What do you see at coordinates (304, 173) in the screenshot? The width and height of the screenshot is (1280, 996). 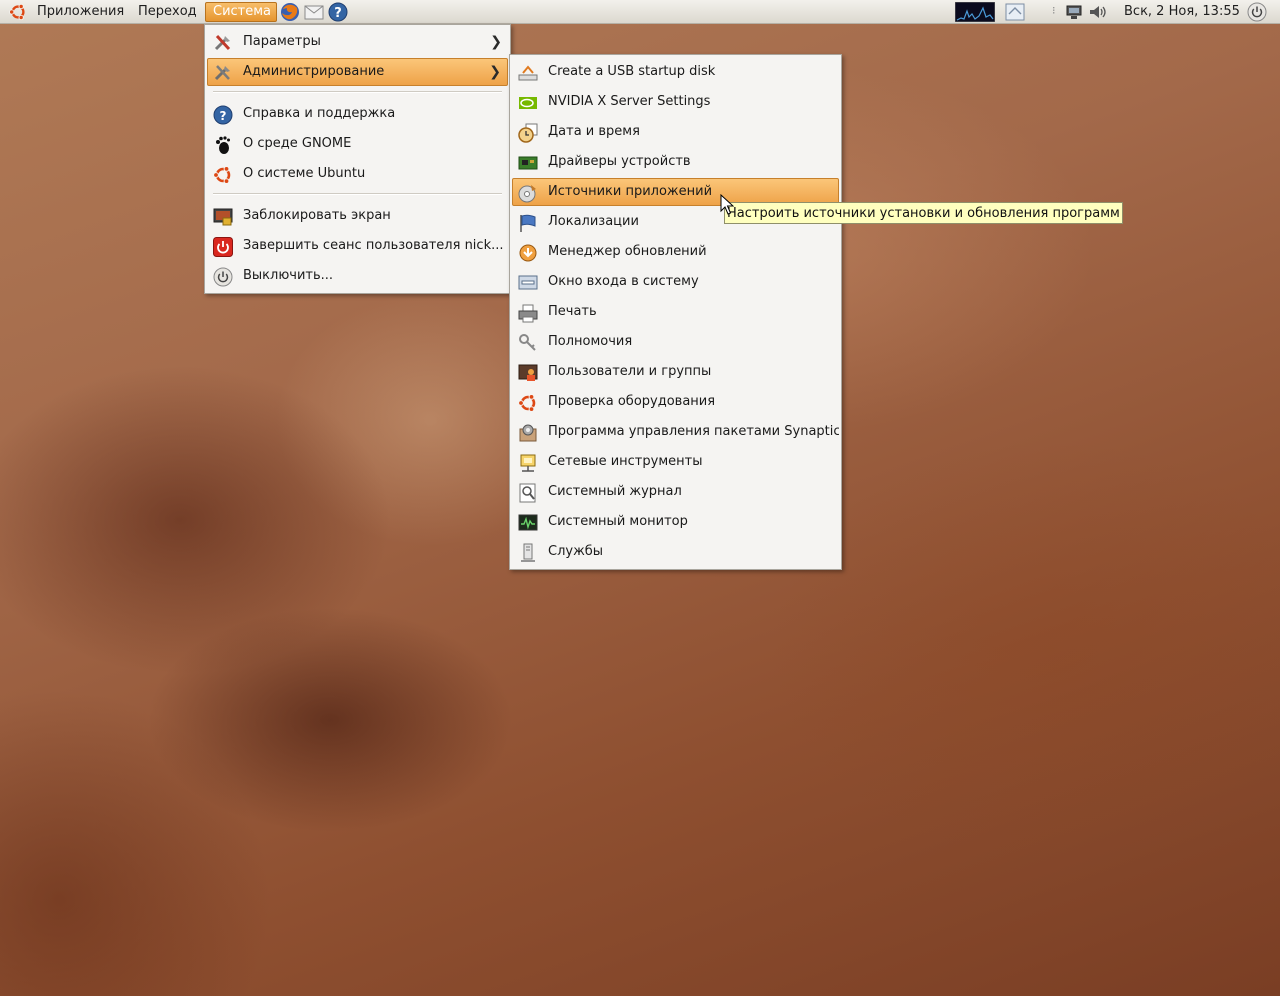 I see `menu-item-label: О системе Ubuntu` at bounding box center [304, 173].